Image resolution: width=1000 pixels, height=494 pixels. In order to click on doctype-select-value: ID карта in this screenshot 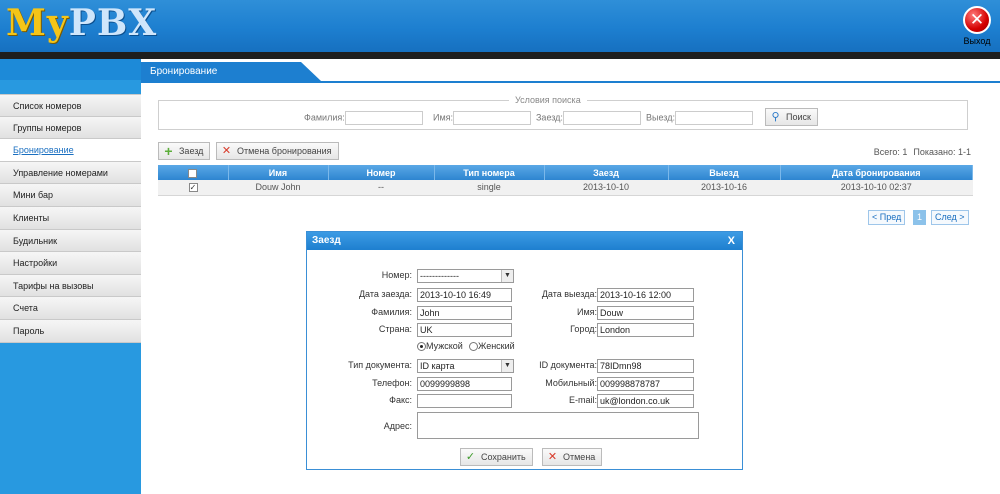, I will do `click(437, 366)`.